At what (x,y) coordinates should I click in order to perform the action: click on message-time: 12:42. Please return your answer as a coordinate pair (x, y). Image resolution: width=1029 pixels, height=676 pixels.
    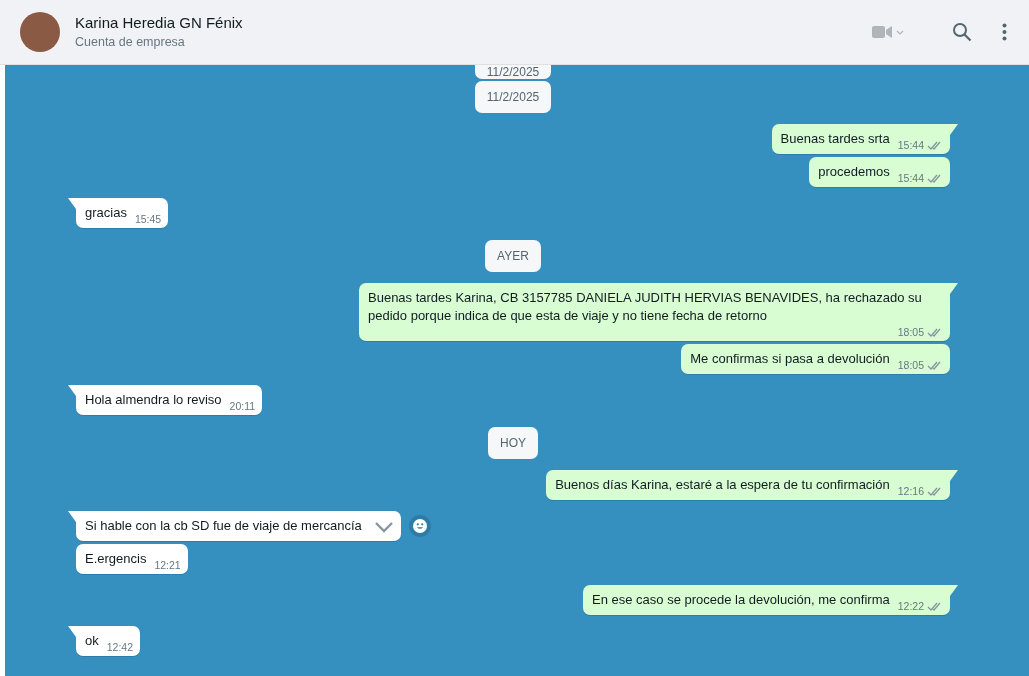
    Looking at the image, I should click on (119, 647).